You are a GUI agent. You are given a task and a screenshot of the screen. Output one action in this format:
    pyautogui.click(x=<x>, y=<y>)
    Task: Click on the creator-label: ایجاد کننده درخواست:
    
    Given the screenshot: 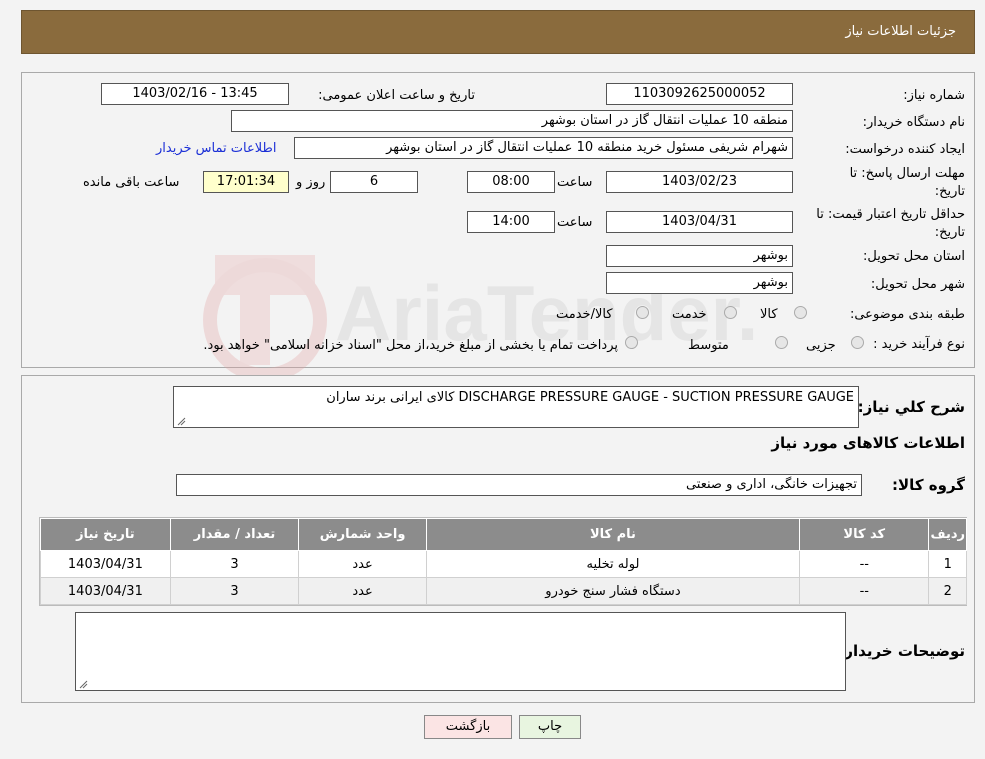 What is the action you would take?
    pyautogui.click(x=905, y=149)
    